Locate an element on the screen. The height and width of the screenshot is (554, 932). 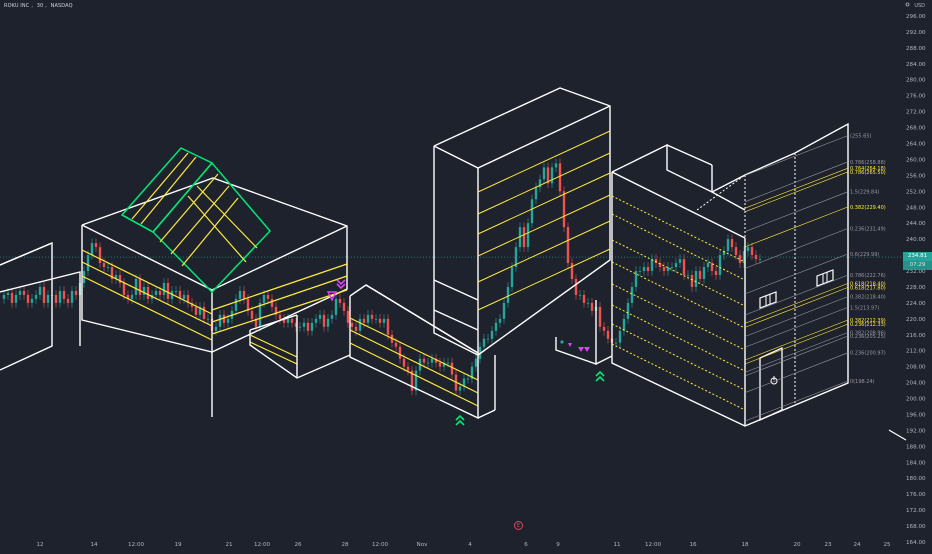
drawing-green-box-top is located at coordinates (167, 190).